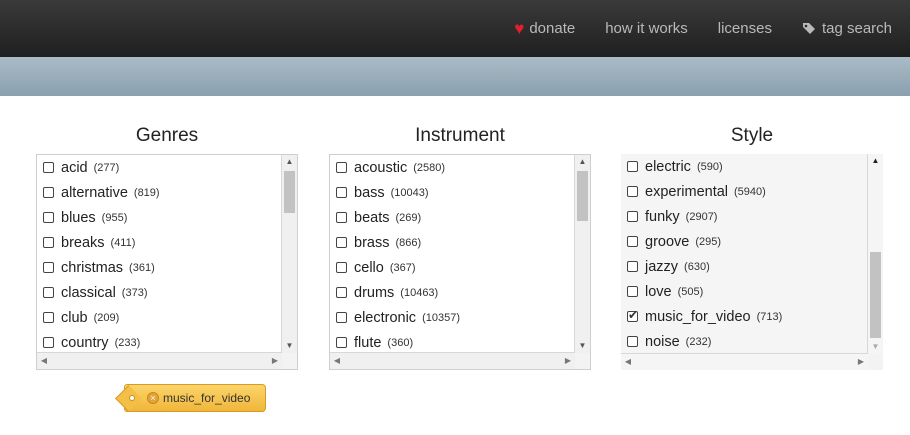 The width and height of the screenshot is (910, 435). Describe the element at coordinates (455, 76) in the screenshot. I see `header-band` at that location.